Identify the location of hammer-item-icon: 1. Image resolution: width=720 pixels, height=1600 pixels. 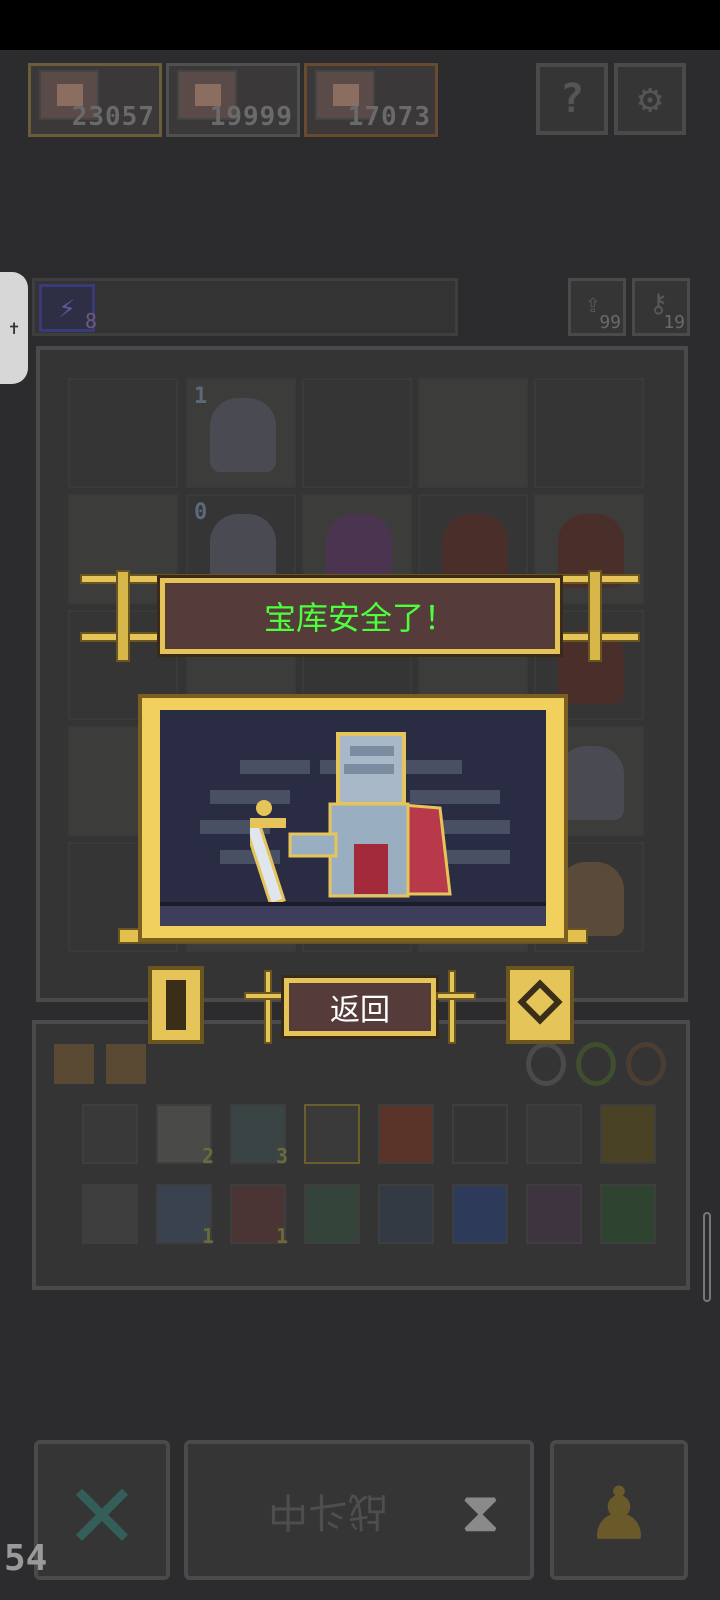
(185, 1216).